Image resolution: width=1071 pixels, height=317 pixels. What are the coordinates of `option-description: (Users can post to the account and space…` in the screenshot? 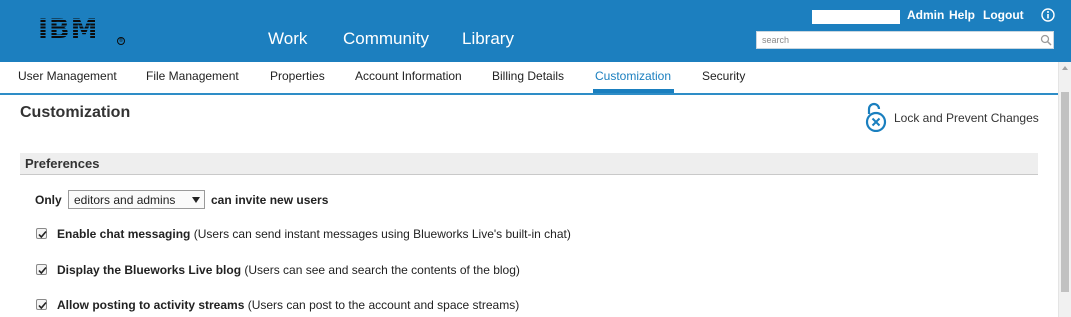 It's located at (383, 305).